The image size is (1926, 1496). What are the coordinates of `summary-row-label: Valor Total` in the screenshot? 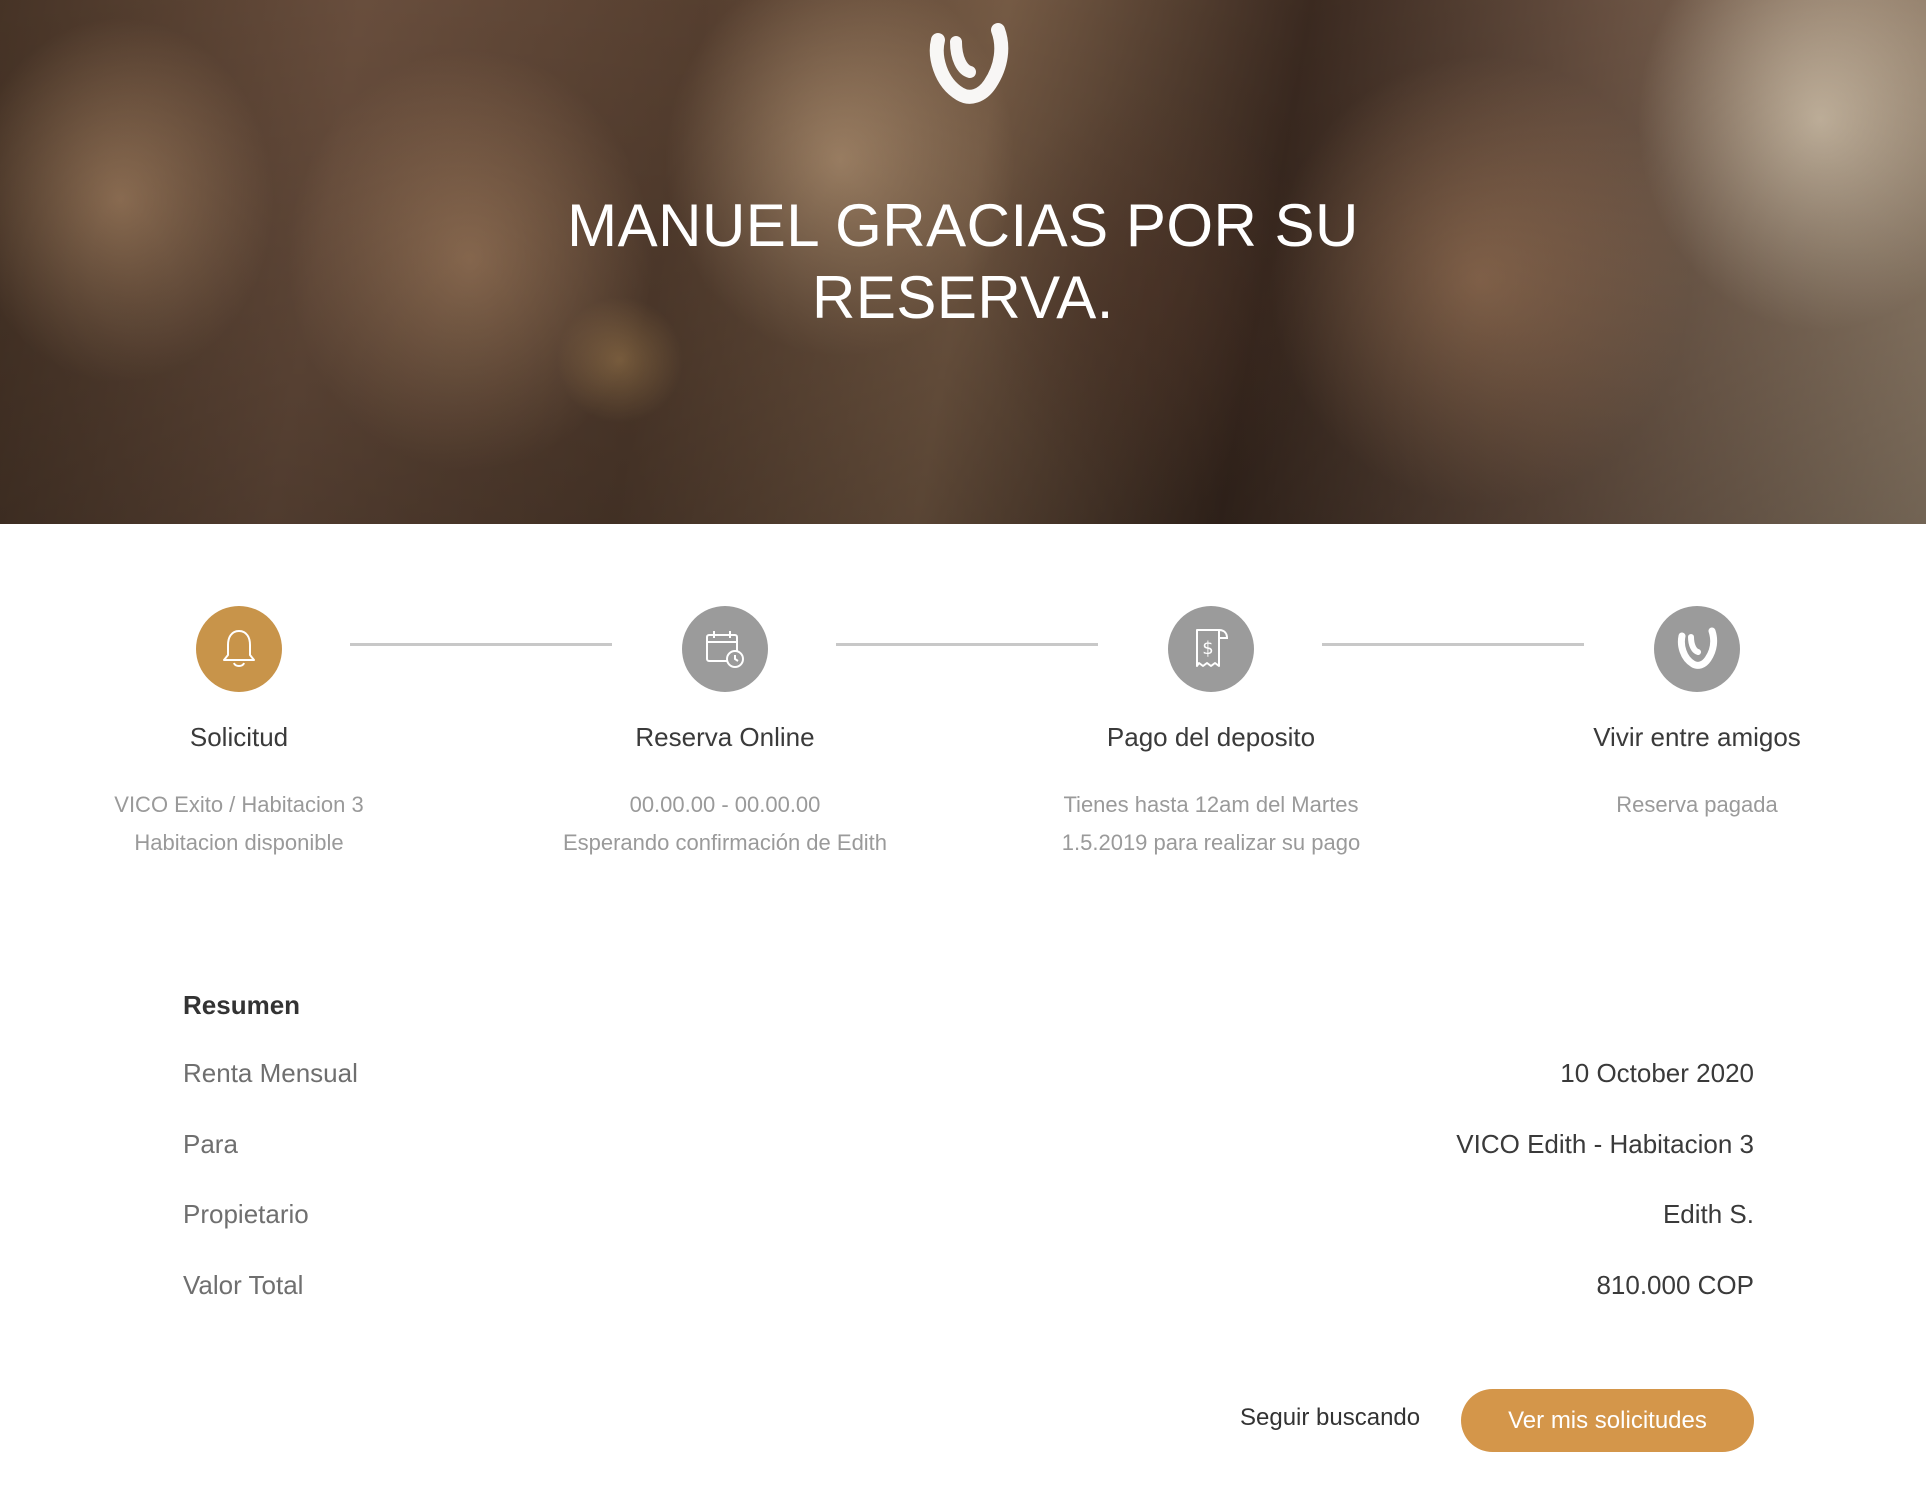 It's located at (243, 1285).